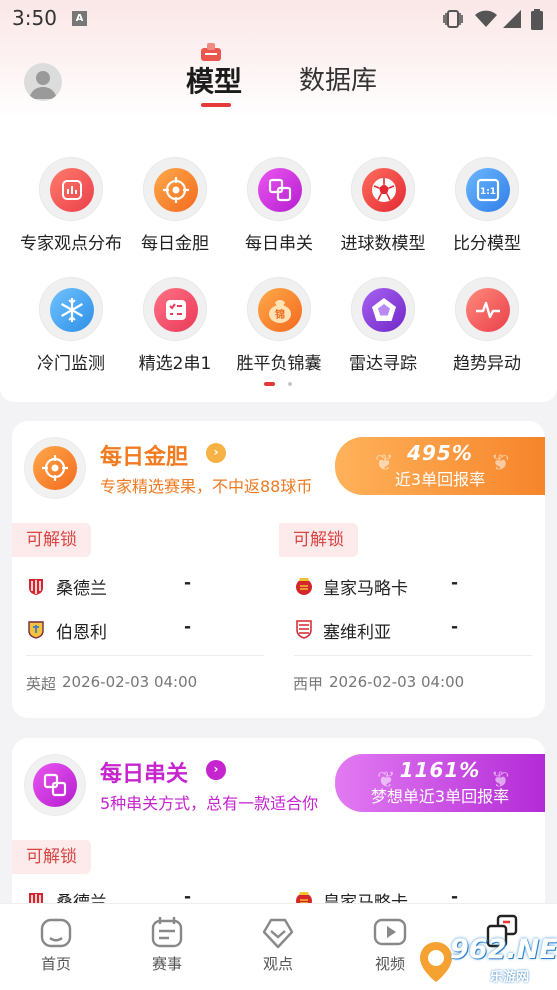  What do you see at coordinates (79, 18) in the screenshot?
I see `notification-a-icon: A` at bounding box center [79, 18].